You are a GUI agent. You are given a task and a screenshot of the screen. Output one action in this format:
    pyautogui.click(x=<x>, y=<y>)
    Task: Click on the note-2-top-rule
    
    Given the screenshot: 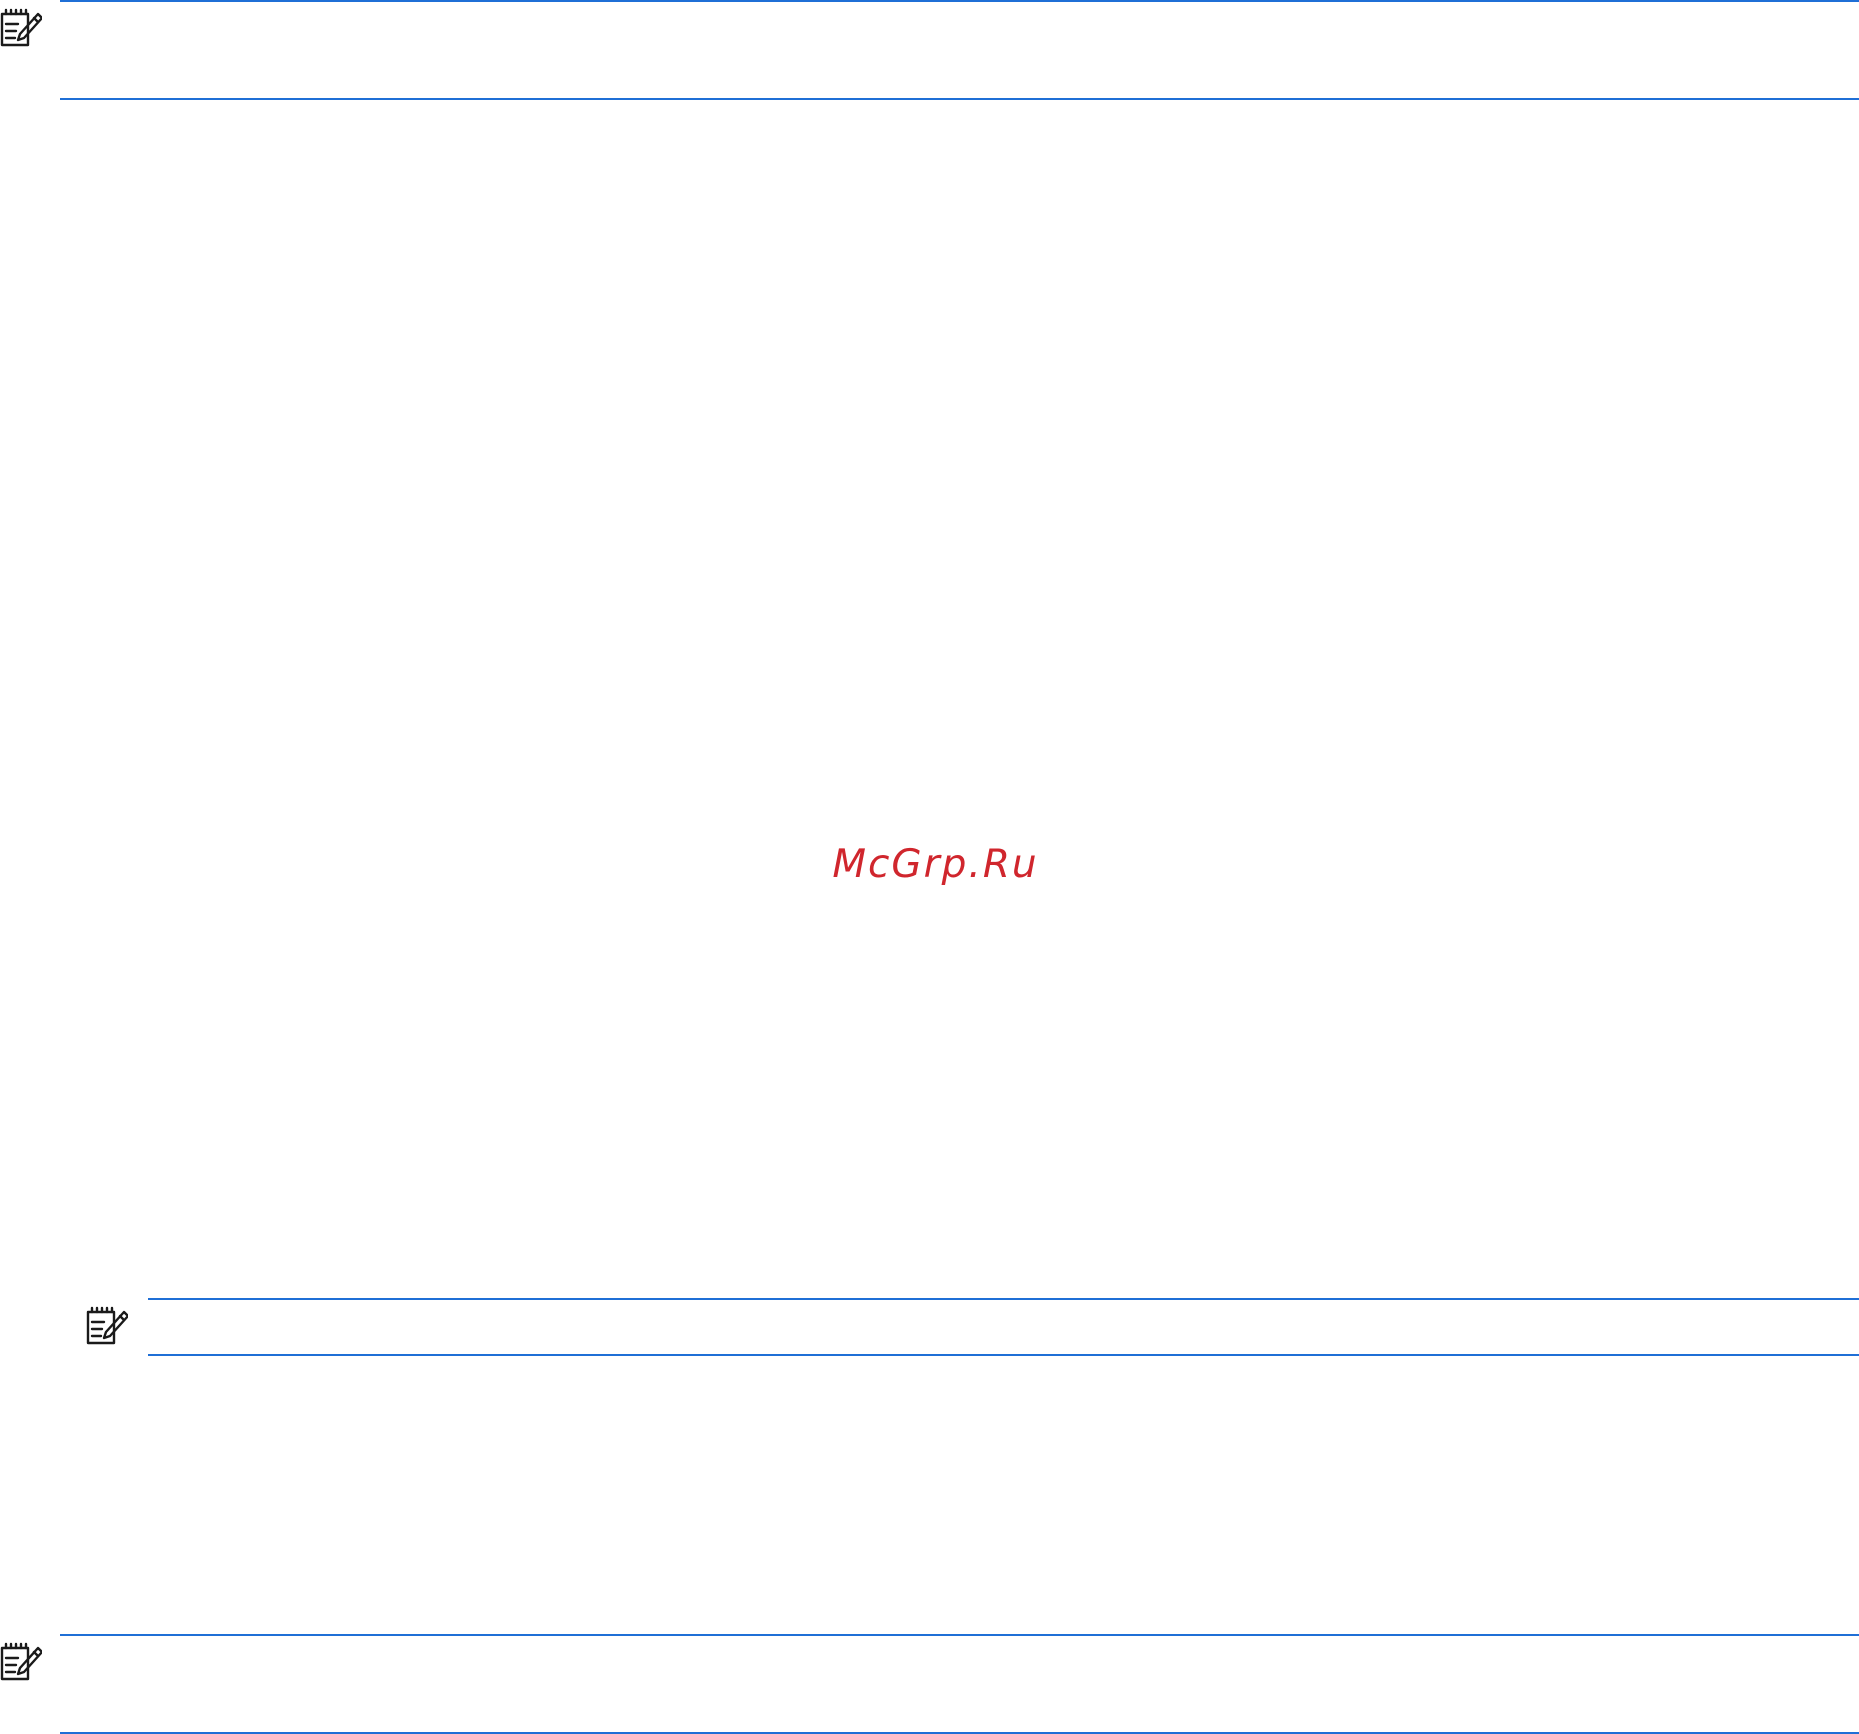 What is the action you would take?
    pyautogui.click(x=1003, y=1299)
    